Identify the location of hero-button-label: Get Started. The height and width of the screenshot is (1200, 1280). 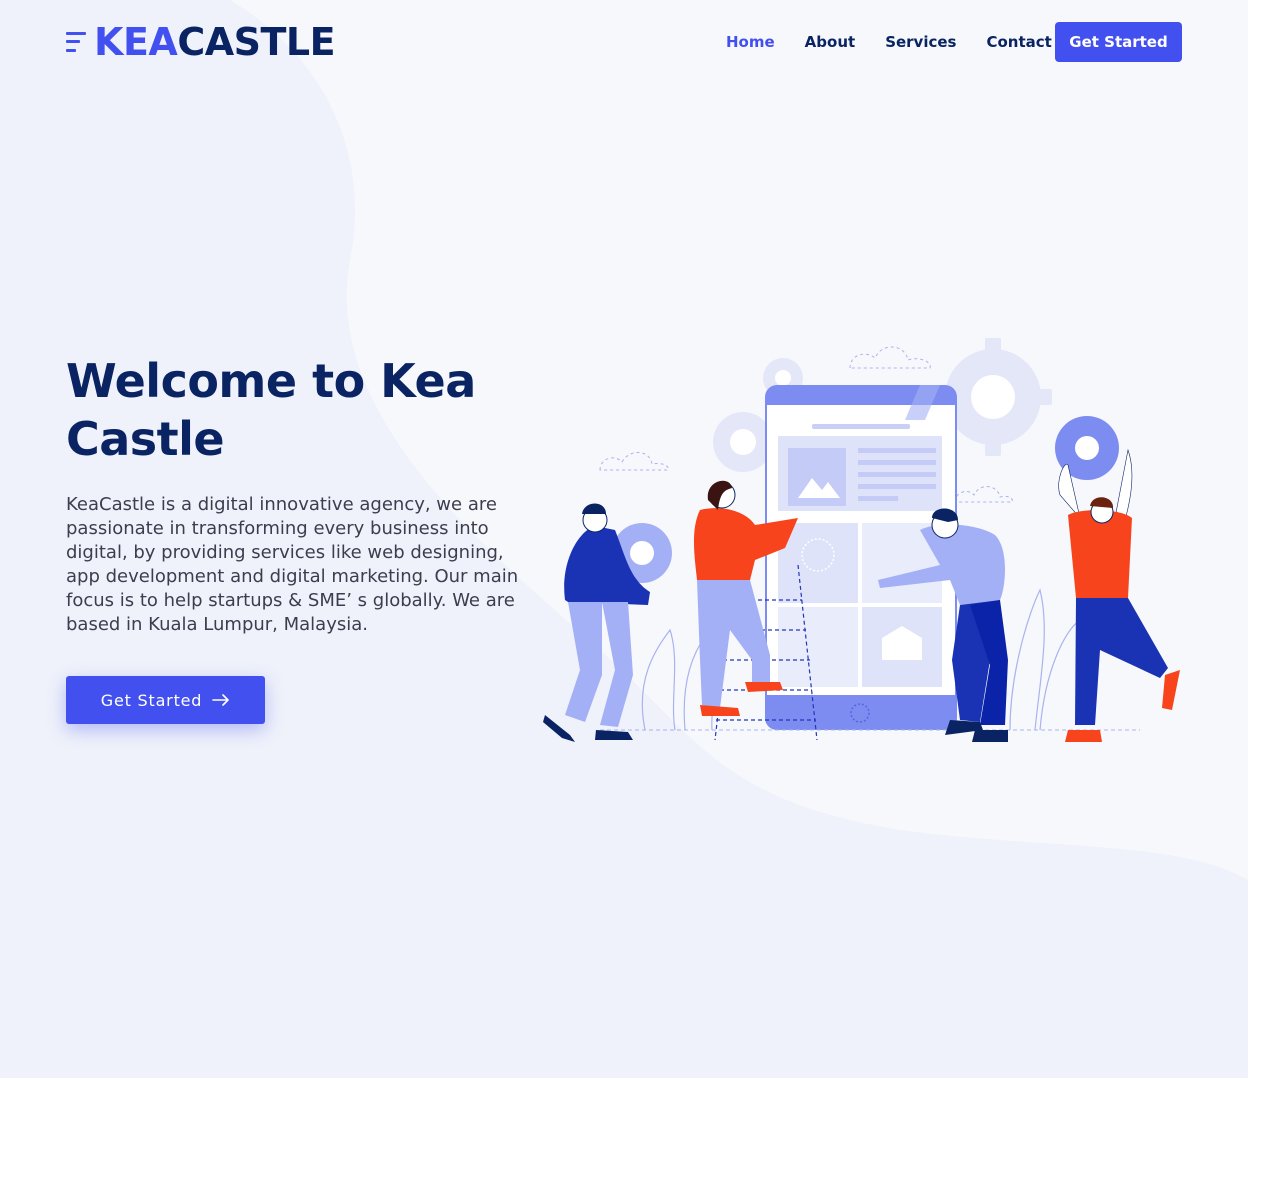
(151, 700).